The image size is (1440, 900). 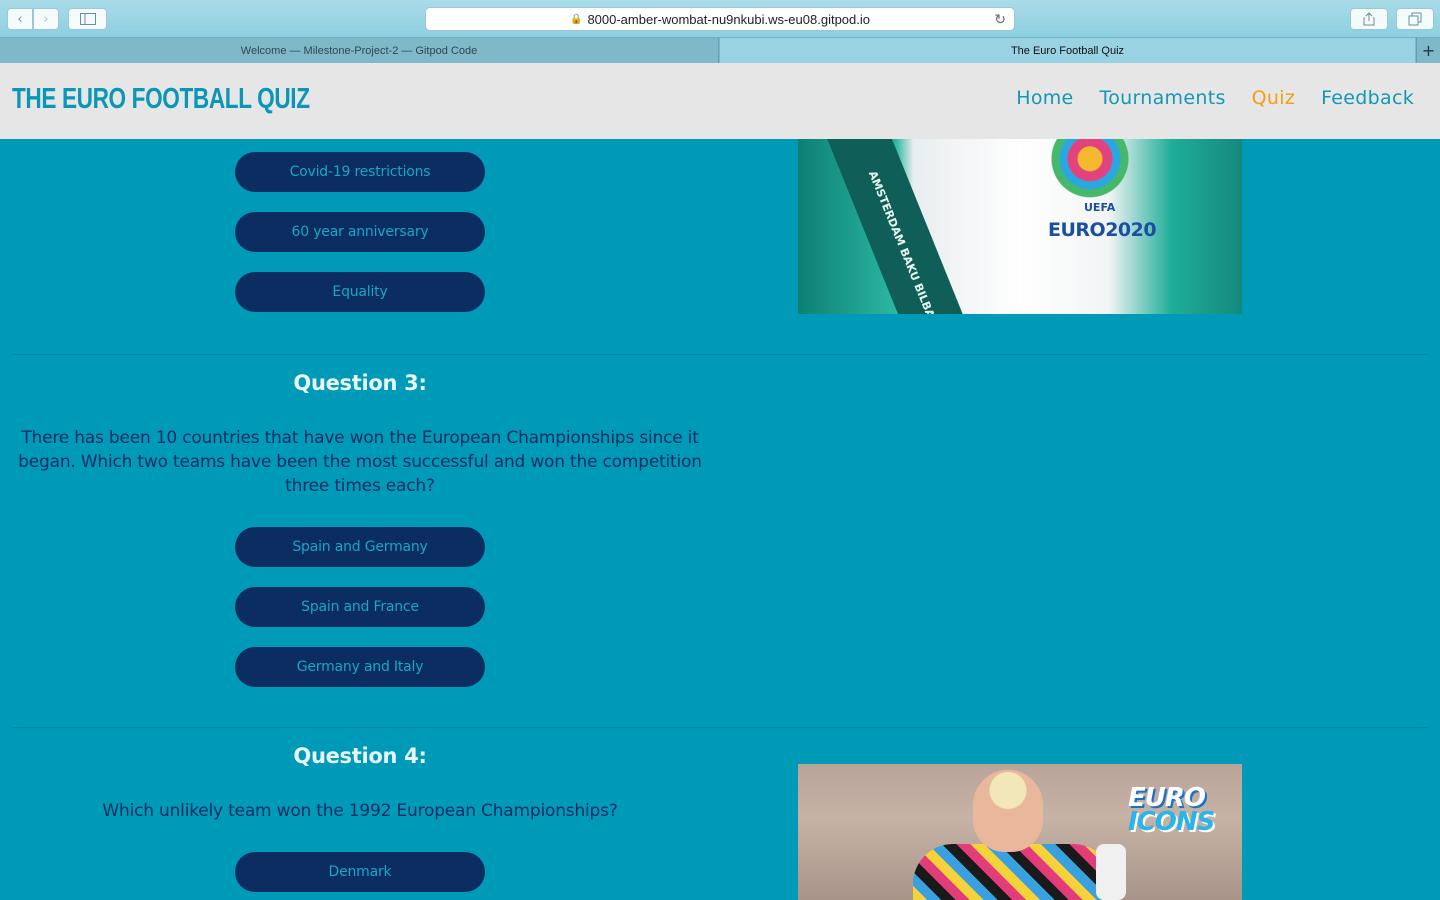 I want to click on nav-feedback: Feedback, so click(x=1367, y=98).